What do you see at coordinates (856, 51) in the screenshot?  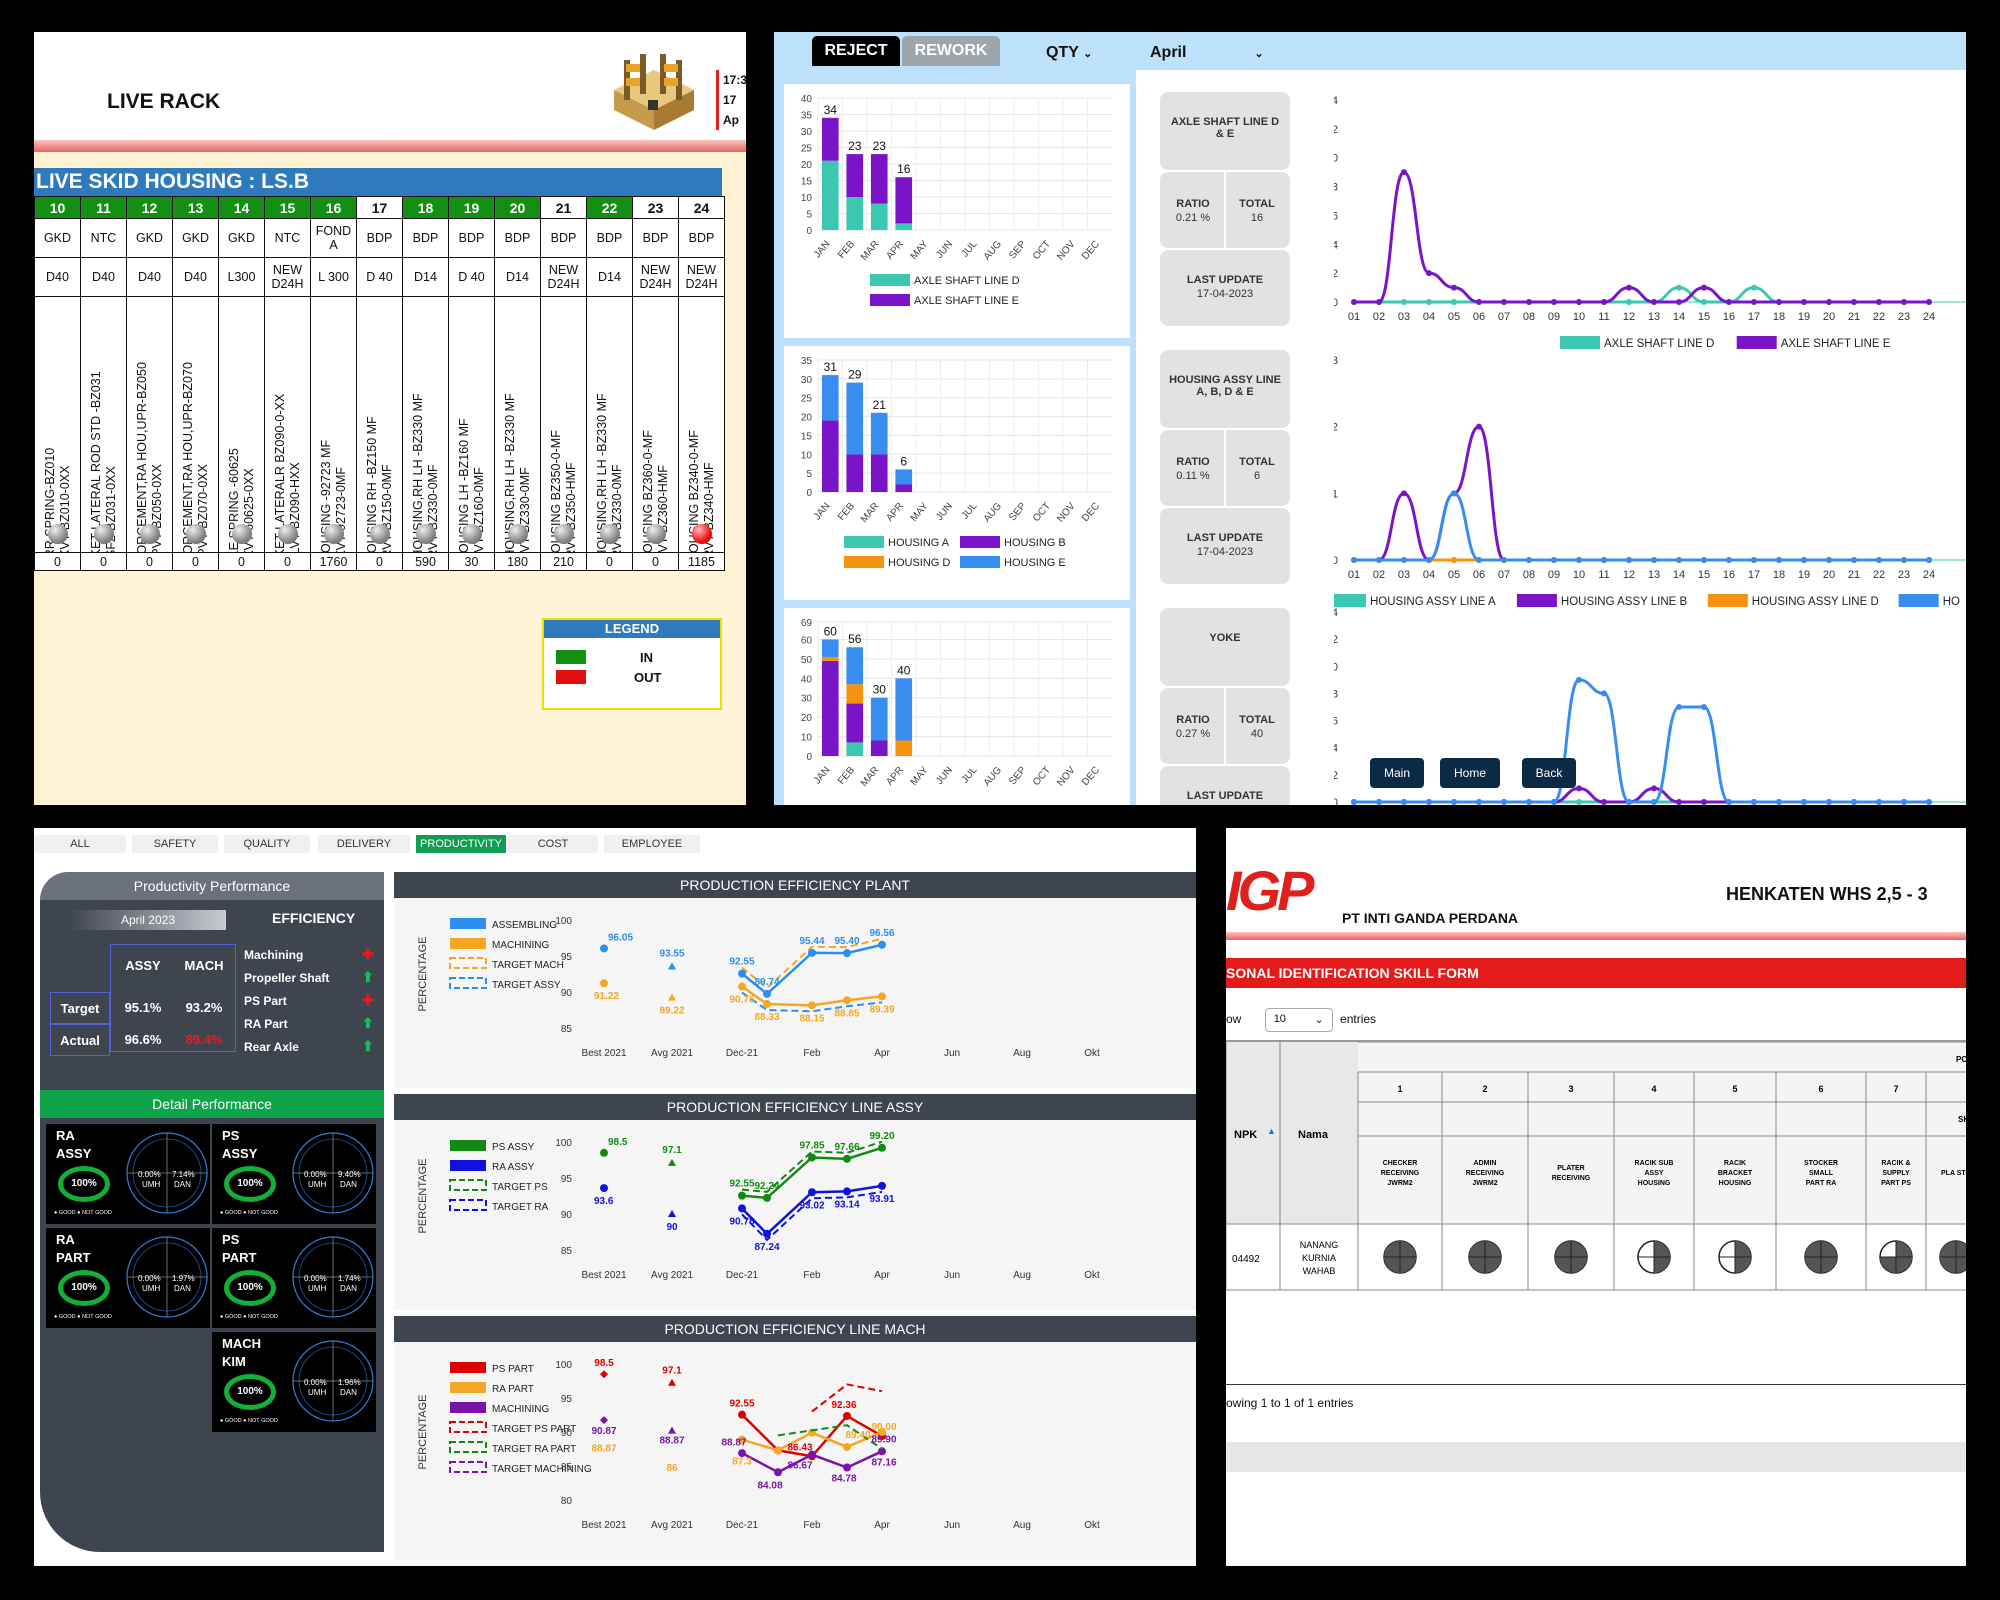 I see `tab-reject: REJECT` at bounding box center [856, 51].